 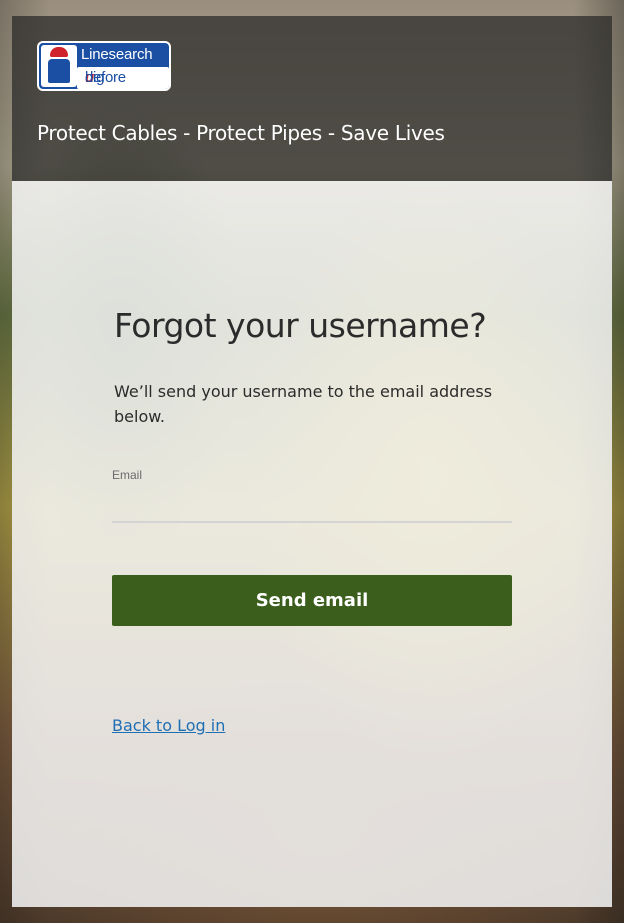 I want to click on email-label: Email, so click(x=127, y=475).